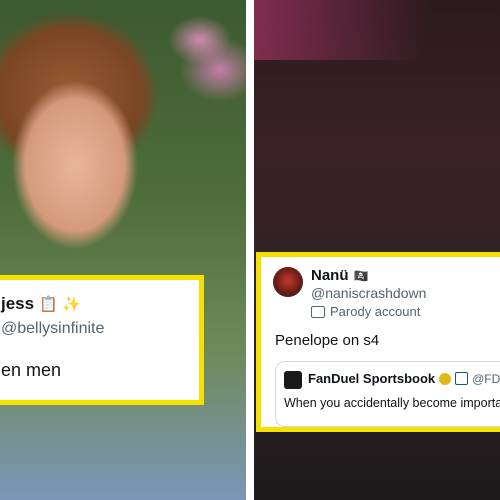  I want to click on tweet-author-name: jess, so click(18, 303).